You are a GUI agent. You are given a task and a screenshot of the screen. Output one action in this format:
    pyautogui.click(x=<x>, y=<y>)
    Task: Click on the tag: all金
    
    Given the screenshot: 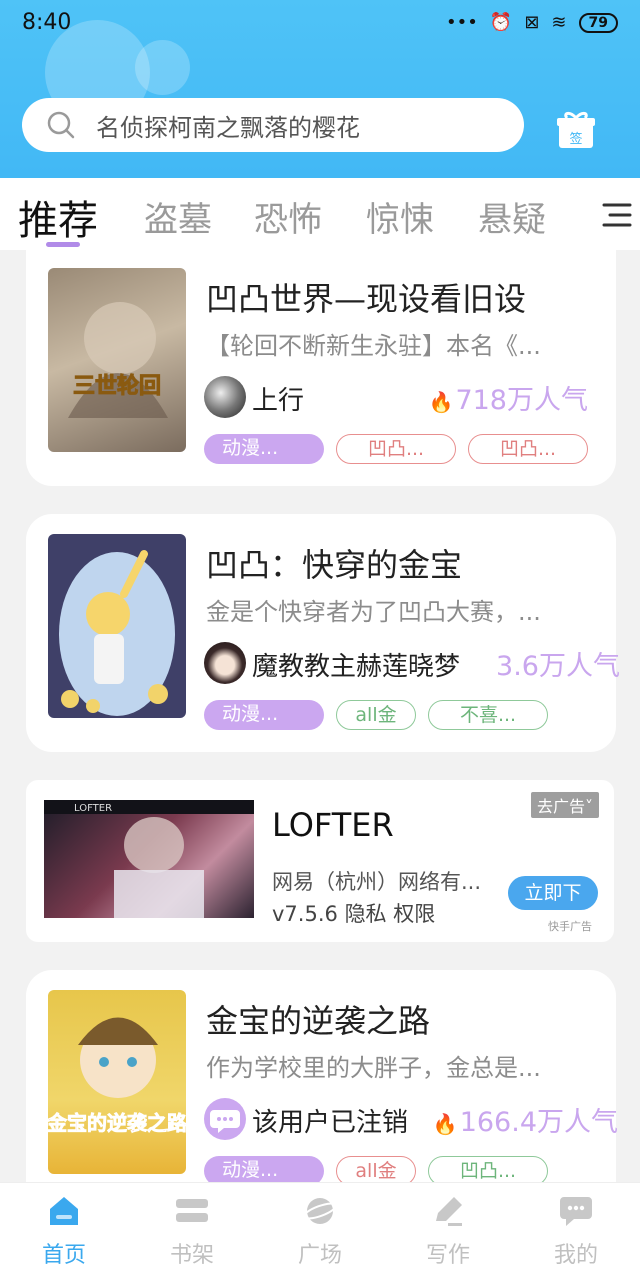 What is the action you would take?
    pyautogui.click(x=376, y=715)
    